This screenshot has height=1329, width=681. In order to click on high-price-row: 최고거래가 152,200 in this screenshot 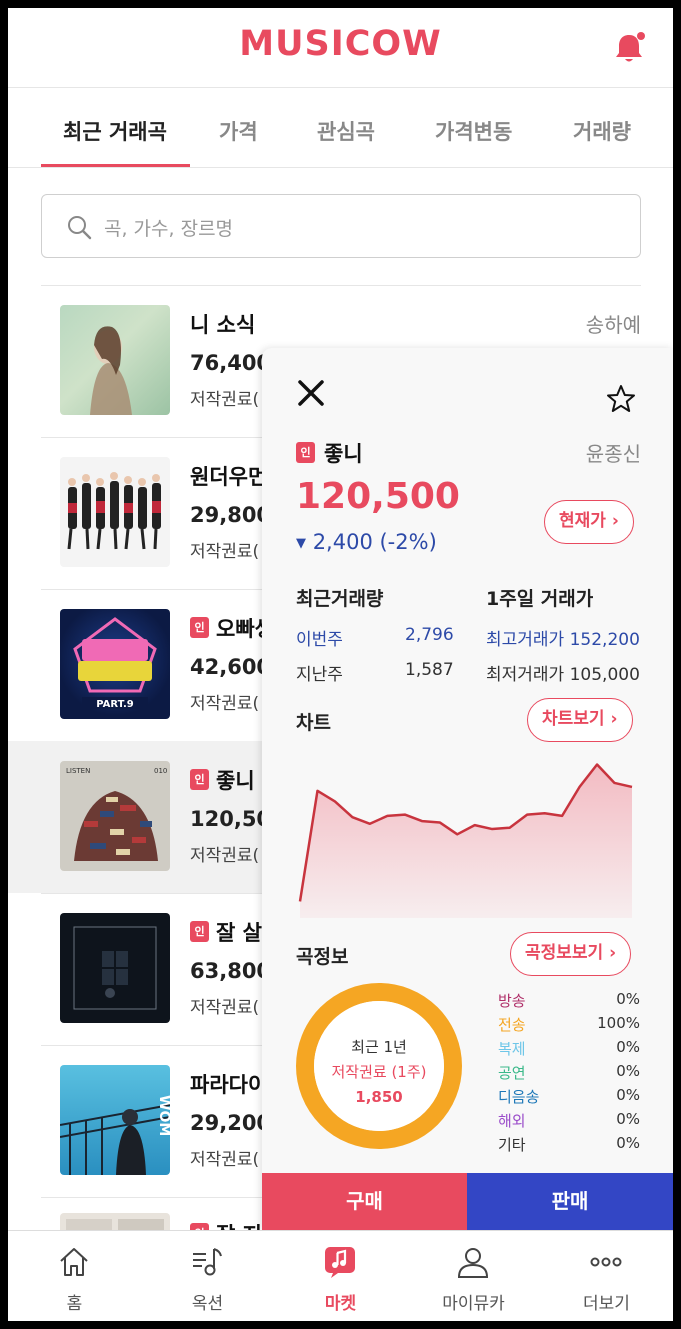, I will do `click(563, 637)`.